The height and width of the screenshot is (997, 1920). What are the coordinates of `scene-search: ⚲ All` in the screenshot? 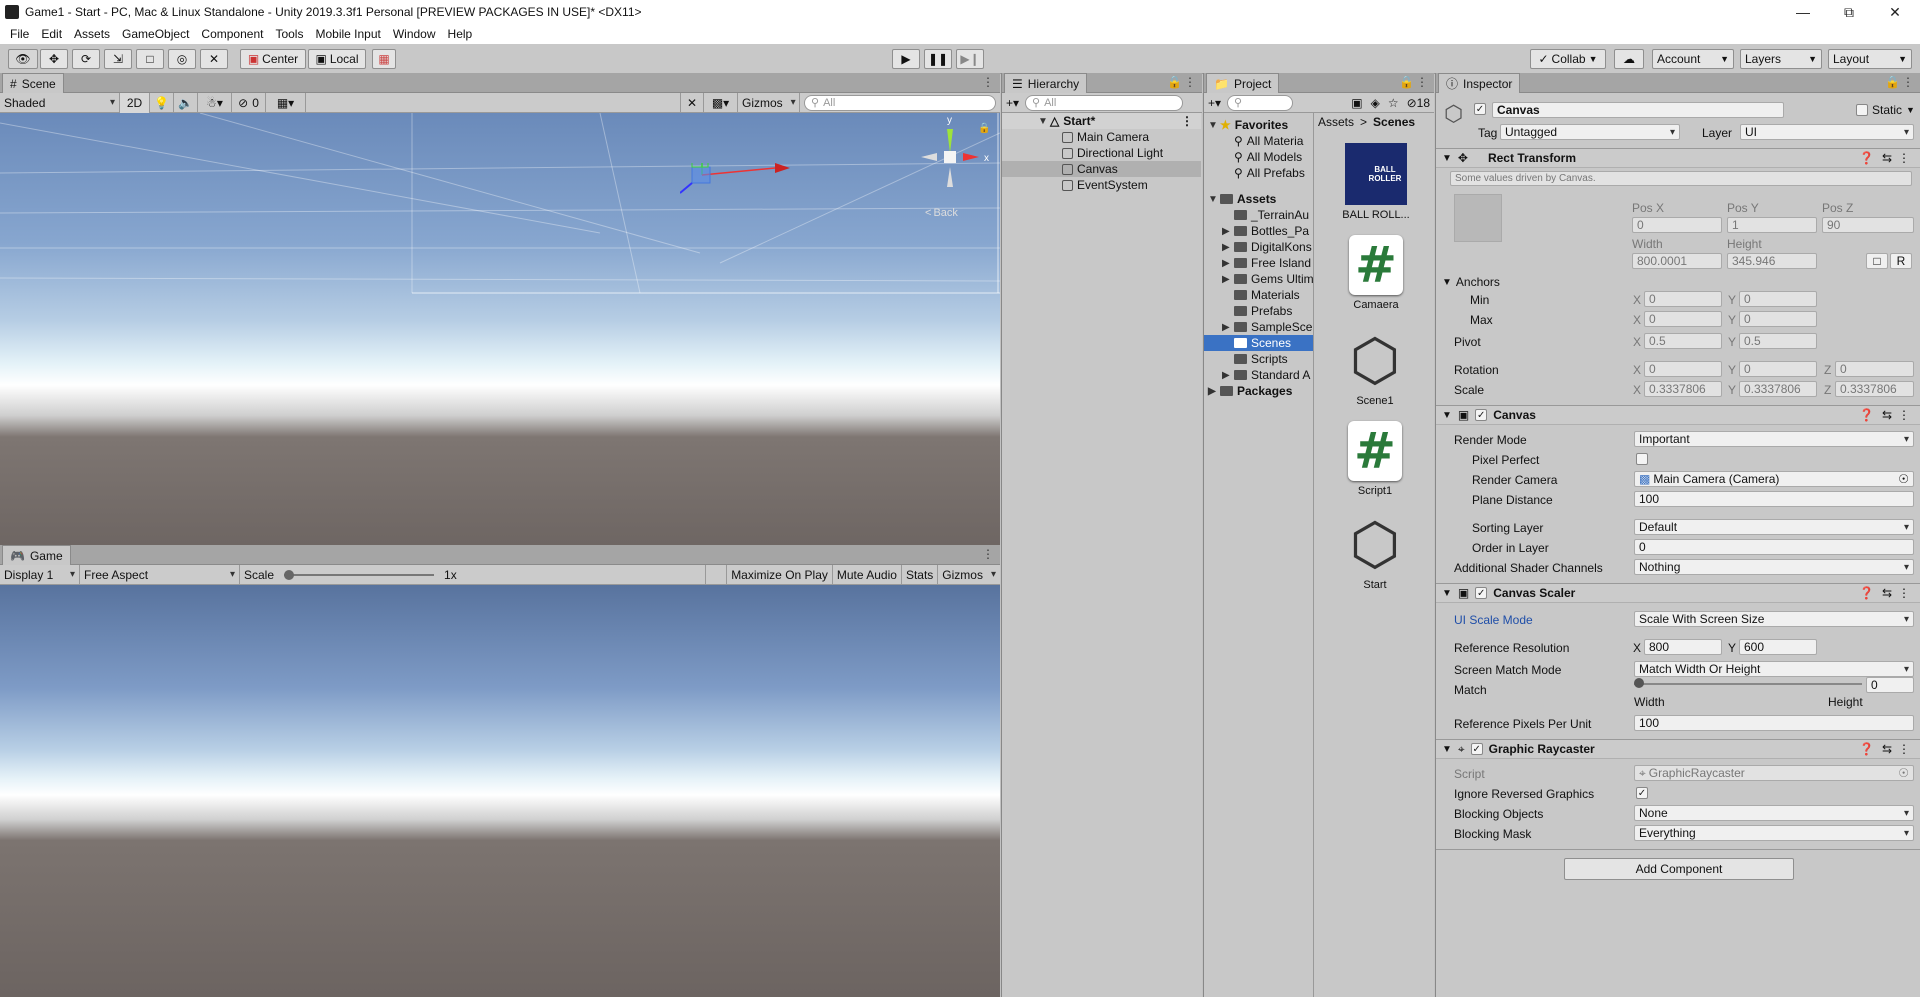 It's located at (900, 102).